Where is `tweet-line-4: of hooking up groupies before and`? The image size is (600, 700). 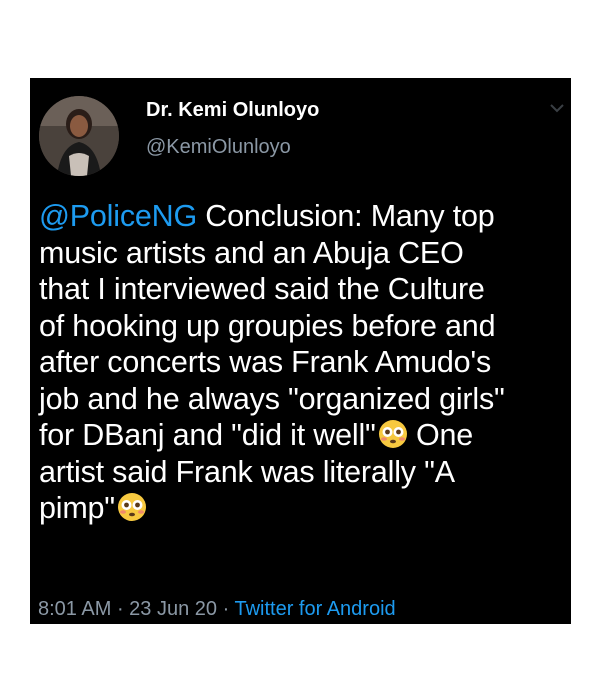 tweet-line-4: of hooking up groupies before and is located at coordinates (267, 325).